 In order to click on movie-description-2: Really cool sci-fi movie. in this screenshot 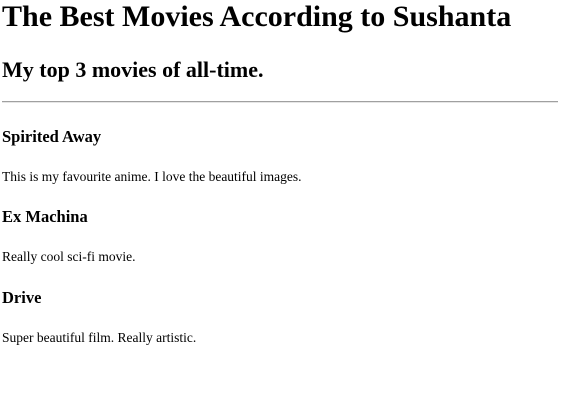, I will do `click(69, 256)`.